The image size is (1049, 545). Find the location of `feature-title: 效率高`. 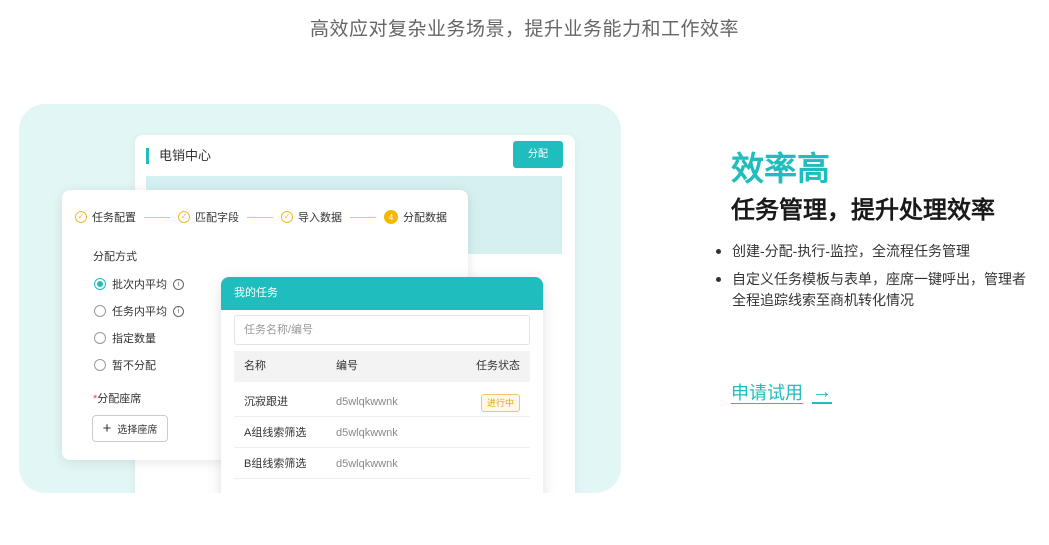

feature-title: 效率高 is located at coordinates (780, 168).